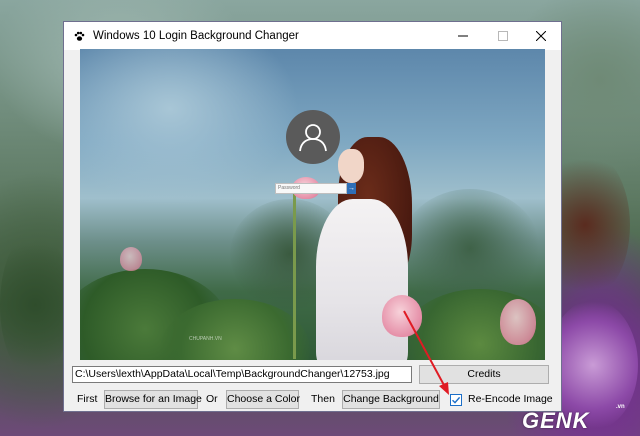  I want to click on annotation-arrow, so click(426, 352).